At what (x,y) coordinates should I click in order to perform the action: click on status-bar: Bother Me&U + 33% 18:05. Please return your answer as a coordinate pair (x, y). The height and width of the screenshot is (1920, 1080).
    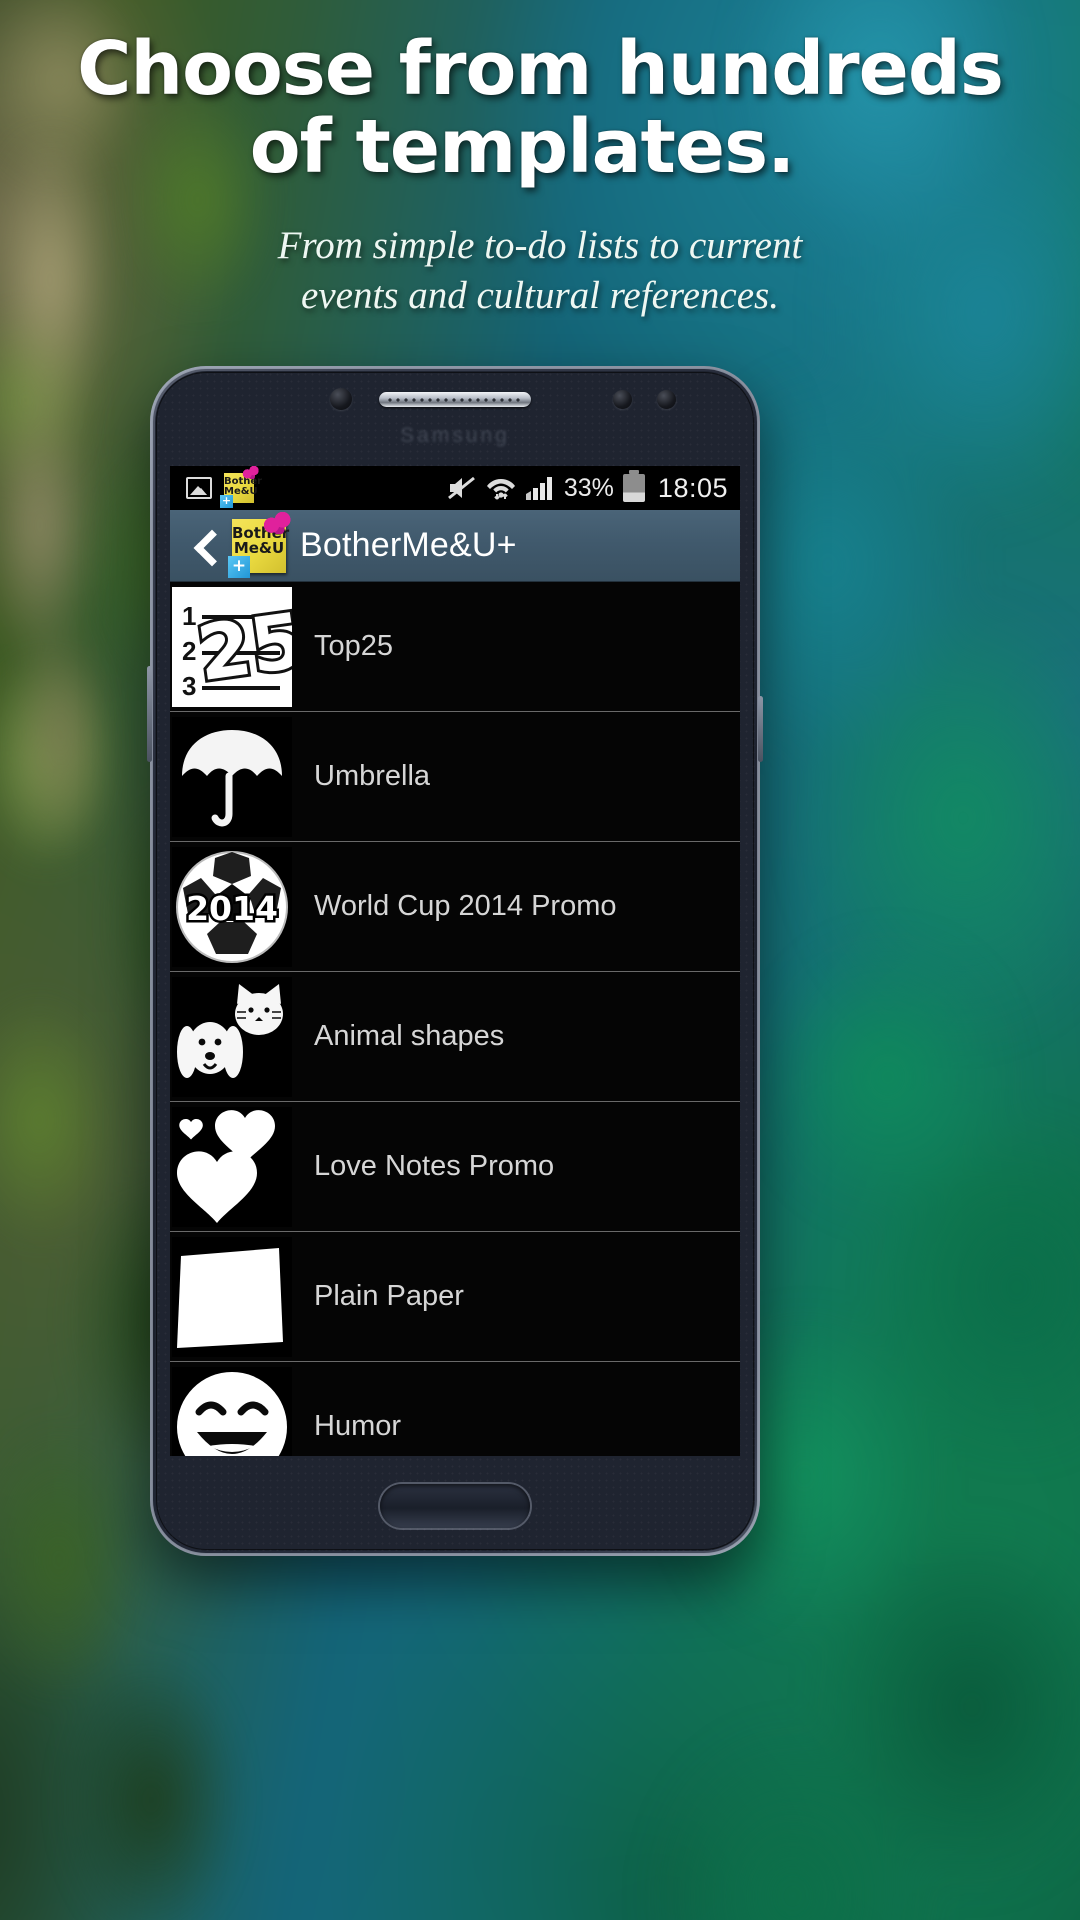
    Looking at the image, I should click on (455, 488).